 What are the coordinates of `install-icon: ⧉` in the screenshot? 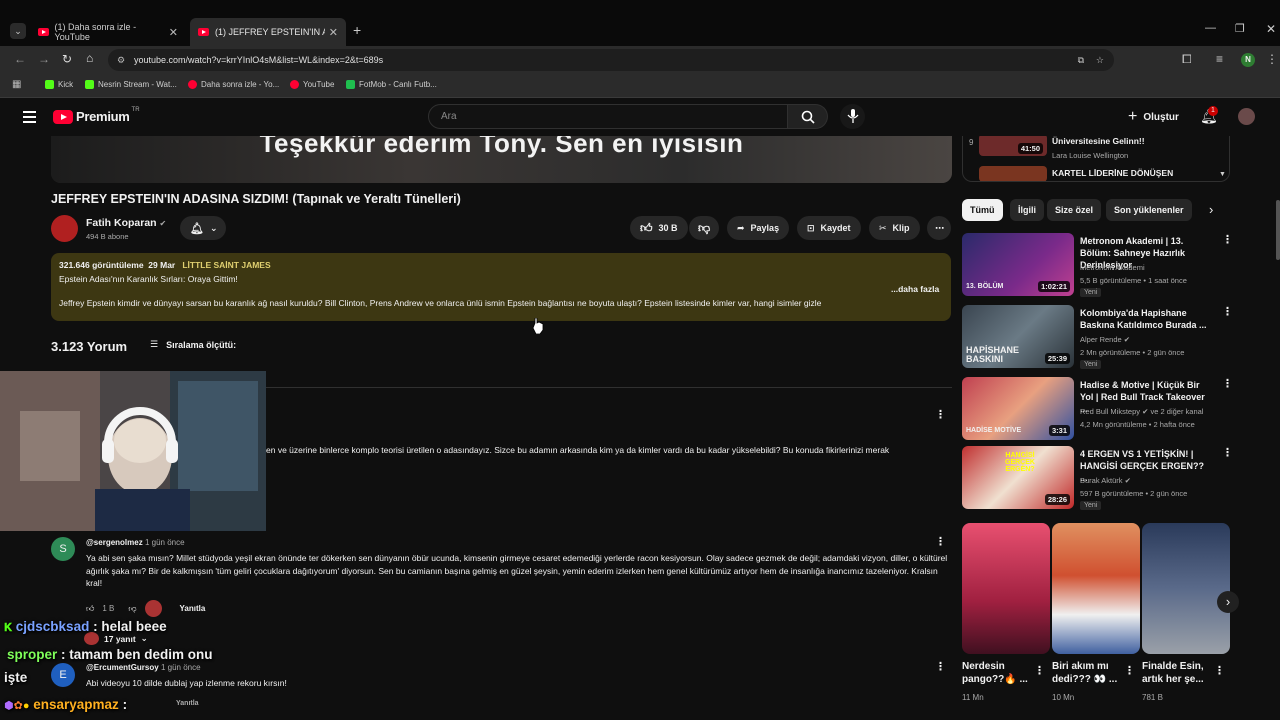 It's located at (1081, 60).